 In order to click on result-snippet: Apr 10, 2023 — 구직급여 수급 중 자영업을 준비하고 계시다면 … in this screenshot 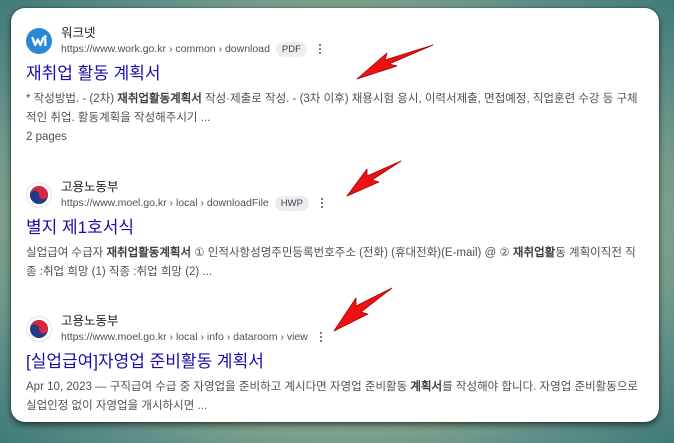, I will do `click(336, 397)`.